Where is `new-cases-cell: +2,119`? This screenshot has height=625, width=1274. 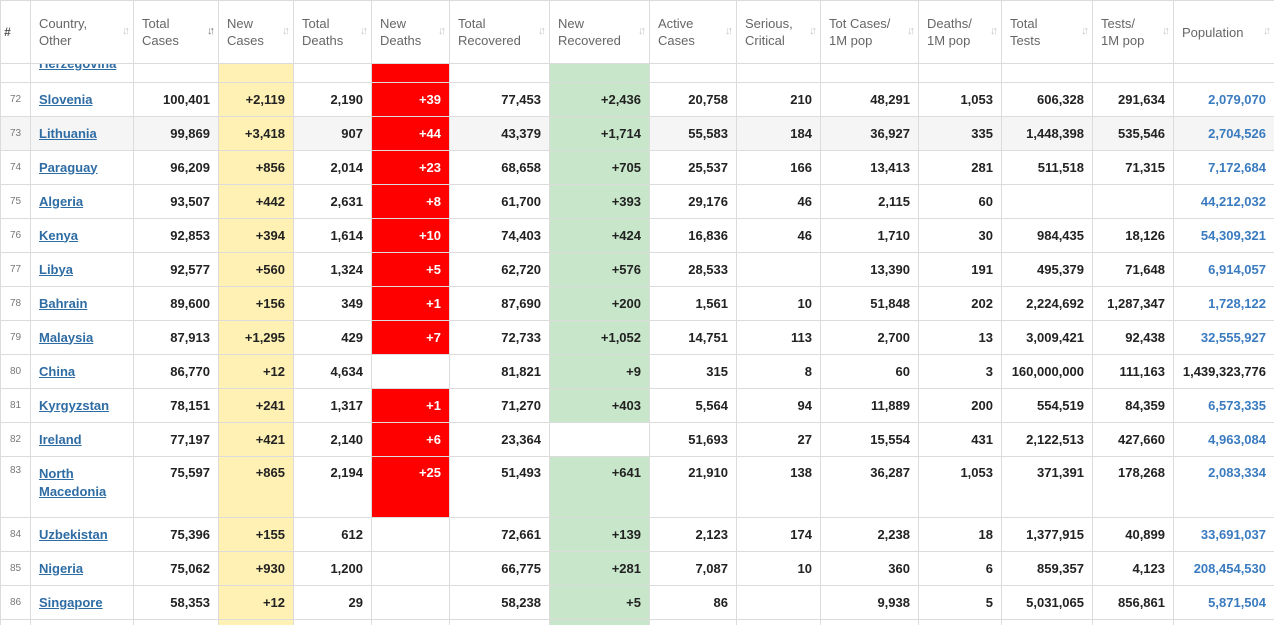
new-cases-cell: +2,119 is located at coordinates (256, 99).